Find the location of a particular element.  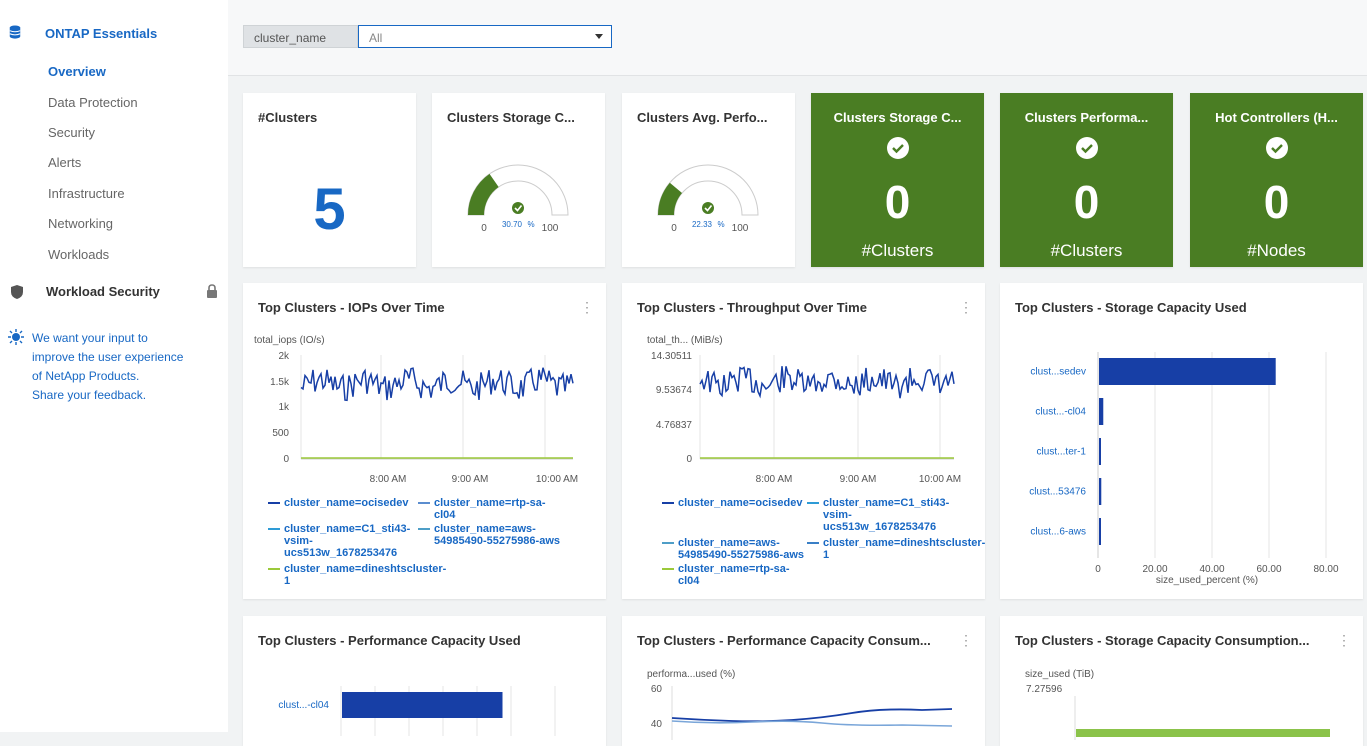

card-title: #Clusters is located at coordinates (288, 117).